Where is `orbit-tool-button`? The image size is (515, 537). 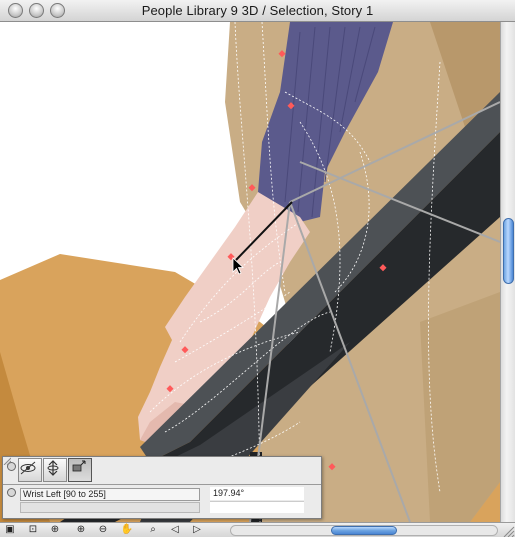
orbit-tool-button is located at coordinates (30, 470).